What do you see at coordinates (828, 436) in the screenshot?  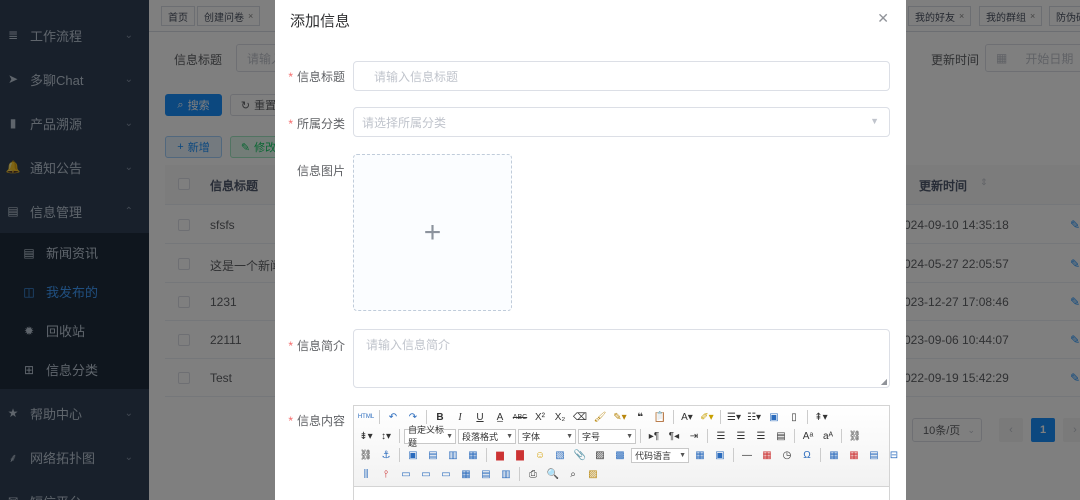 I see `to-lowercase-icon: aᴬ` at bounding box center [828, 436].